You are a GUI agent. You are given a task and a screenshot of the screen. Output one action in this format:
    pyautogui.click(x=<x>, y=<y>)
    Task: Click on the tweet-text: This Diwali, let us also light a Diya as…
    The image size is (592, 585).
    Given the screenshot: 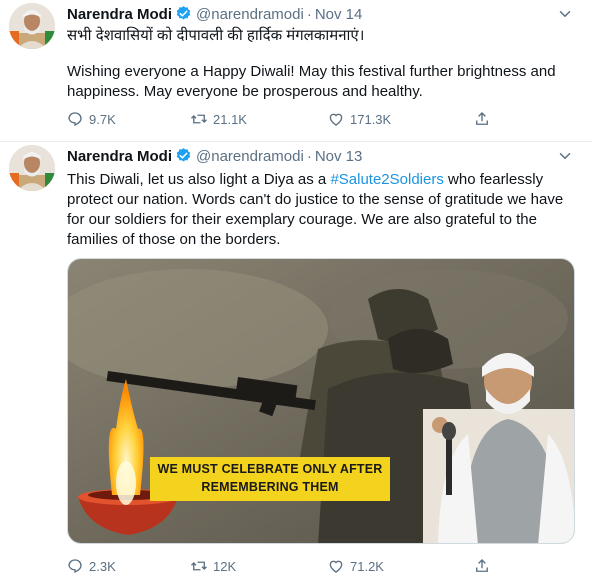 What is the action you would take?
    pyautogui.click(x=319, y=210)
    